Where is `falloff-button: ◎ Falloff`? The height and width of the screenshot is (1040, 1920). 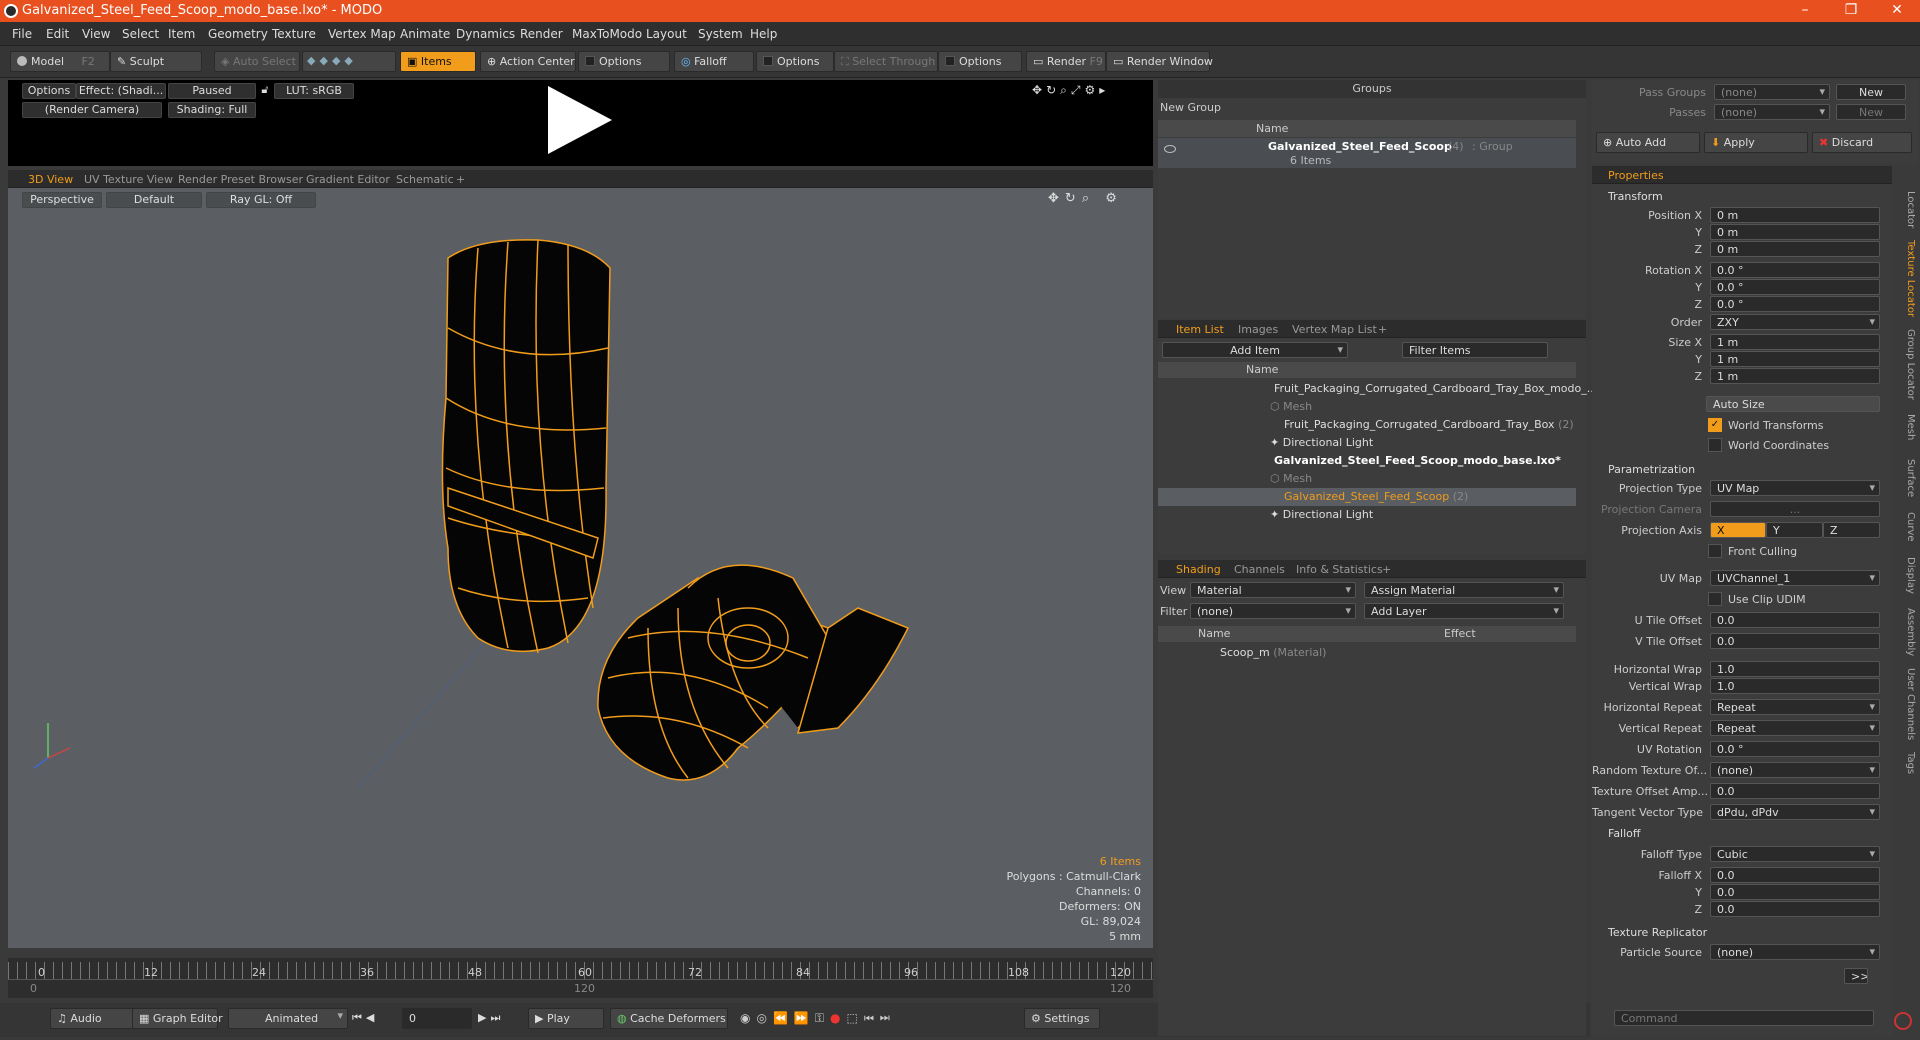
falloff-button: ◎ Falloff is located at coordinates (714, 61).